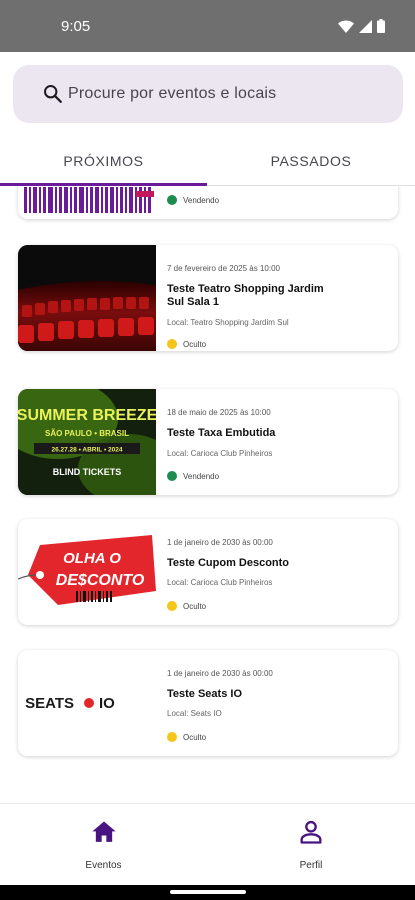  I want to click on seats-io-logo: SEATS IO, so click(87, 703).